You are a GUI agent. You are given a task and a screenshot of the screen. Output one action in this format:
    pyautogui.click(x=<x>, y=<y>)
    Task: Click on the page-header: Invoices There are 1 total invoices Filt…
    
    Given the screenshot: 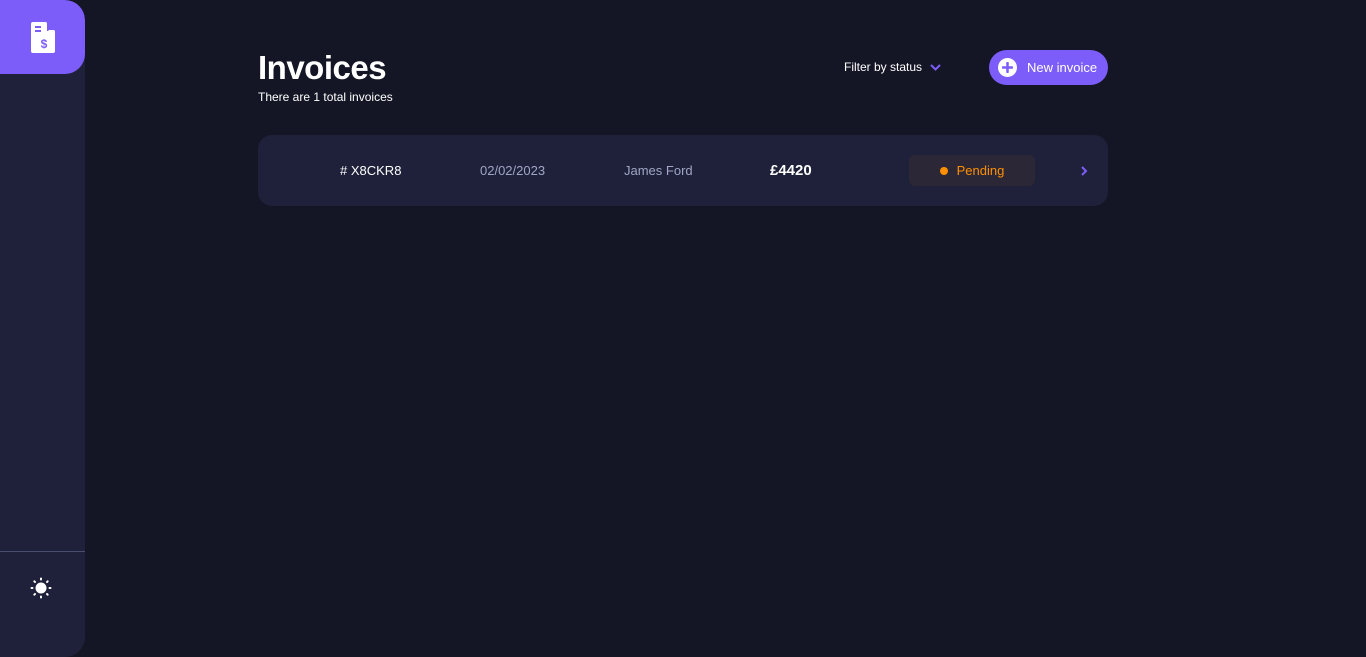 What is the action you would take?
    pyautogui.click(x=683, y=80)
    